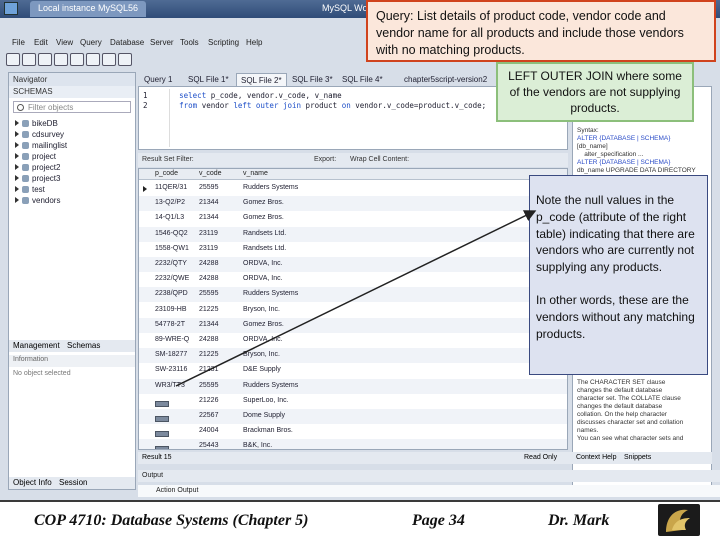  What do you see at coordinates (170, 202) in the screenshot?
I see `cell-p-code: 13-Q2/P2` at bounding box center [170, 202].